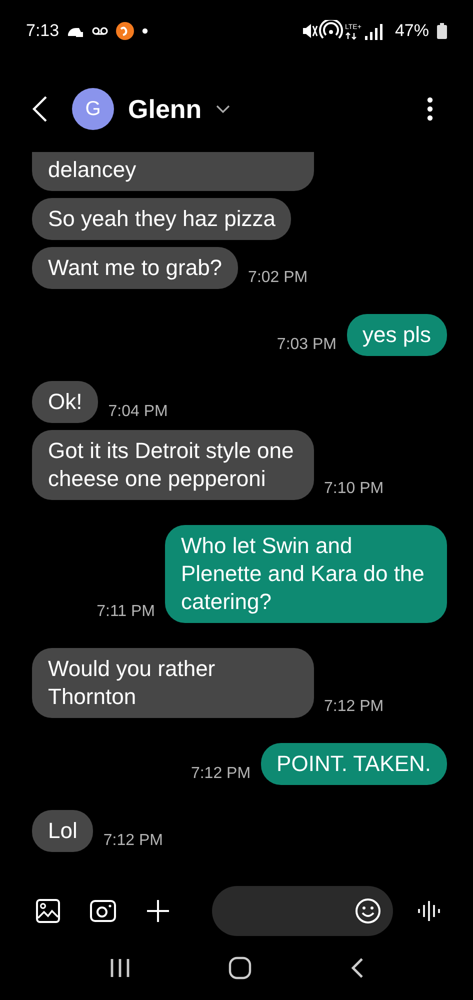 The height and width of the screenshot is (1000, 473). Describe the element at coordinates (125, 31) in the screenshot. I see `app-notification-icon` at that location.